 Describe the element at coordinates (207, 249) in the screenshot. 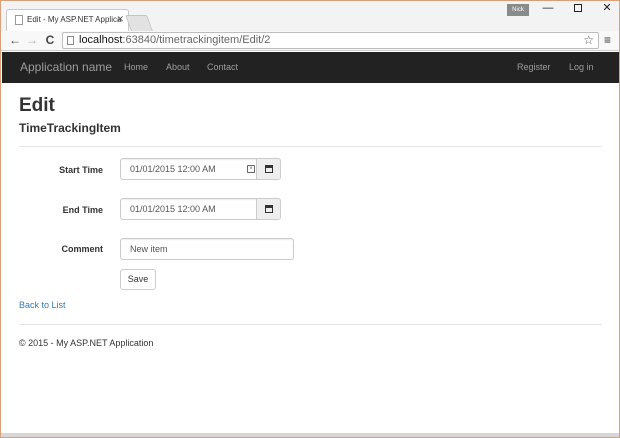

I see `comment-input: New item` at that location.